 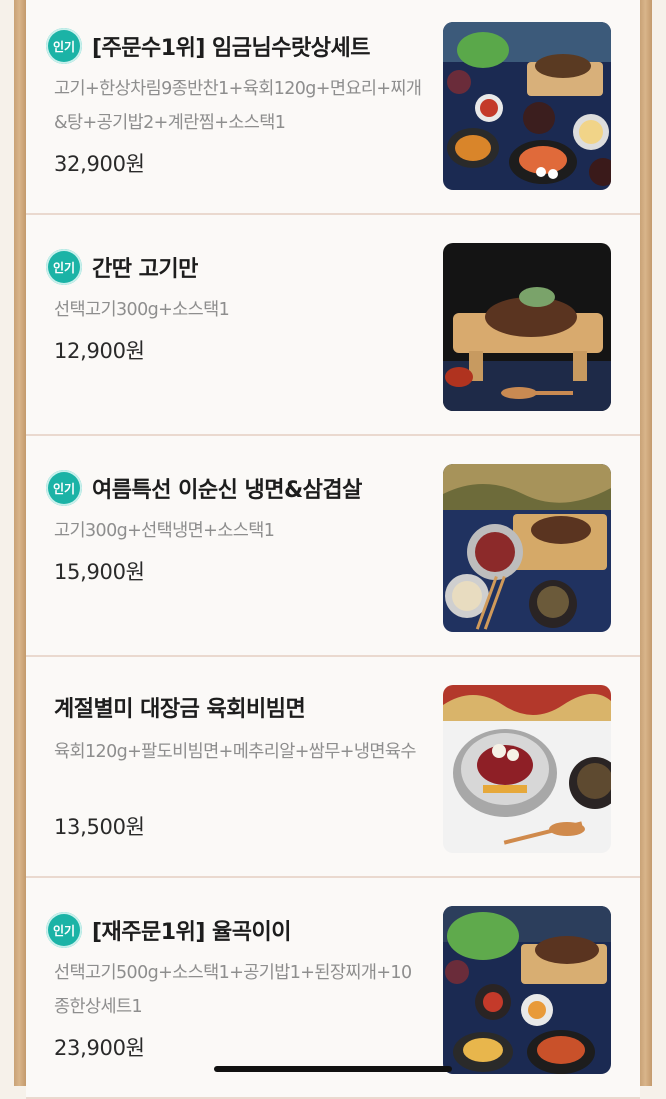 I want to click on menu-item-description: 선택고기500g+소스택1+공기밥1+된장찌개+10종한상세트1, so click(x=233, y=990).